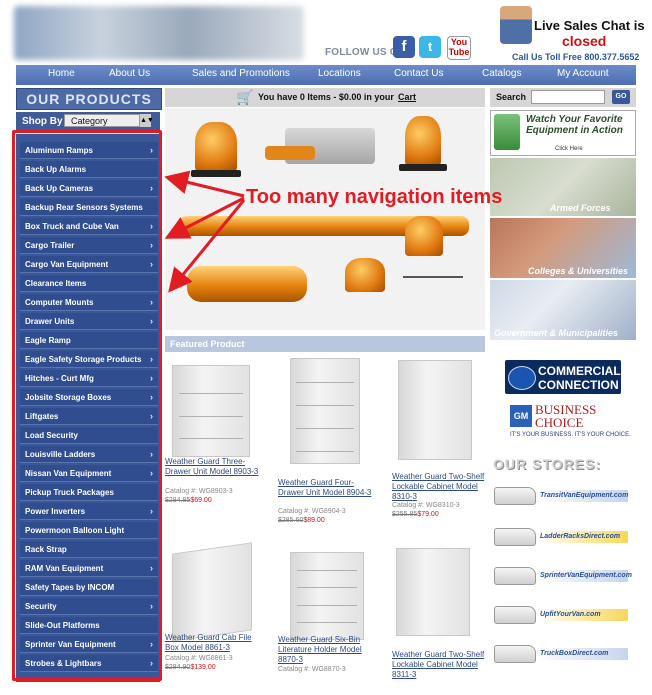  I want to click on annotation-arrows, so click(205, 231).